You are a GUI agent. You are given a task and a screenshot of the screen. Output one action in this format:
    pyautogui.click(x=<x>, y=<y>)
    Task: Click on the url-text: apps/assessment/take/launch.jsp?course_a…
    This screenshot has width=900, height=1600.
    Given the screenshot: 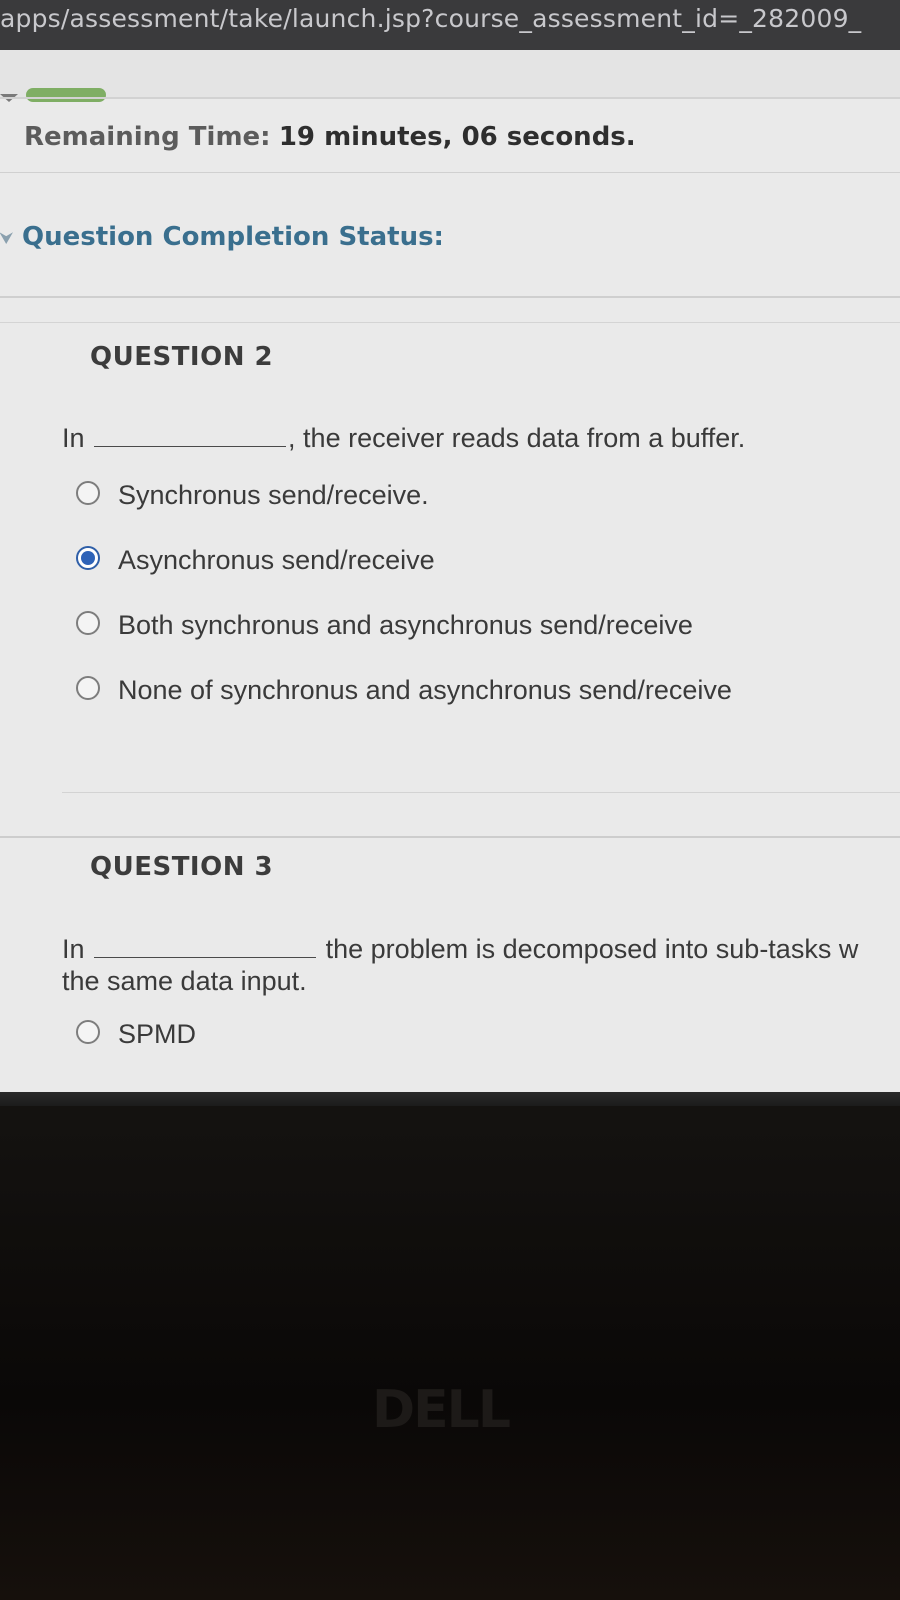 What is the action you would take?
    pyautogui.click(x=430, y=18)
    